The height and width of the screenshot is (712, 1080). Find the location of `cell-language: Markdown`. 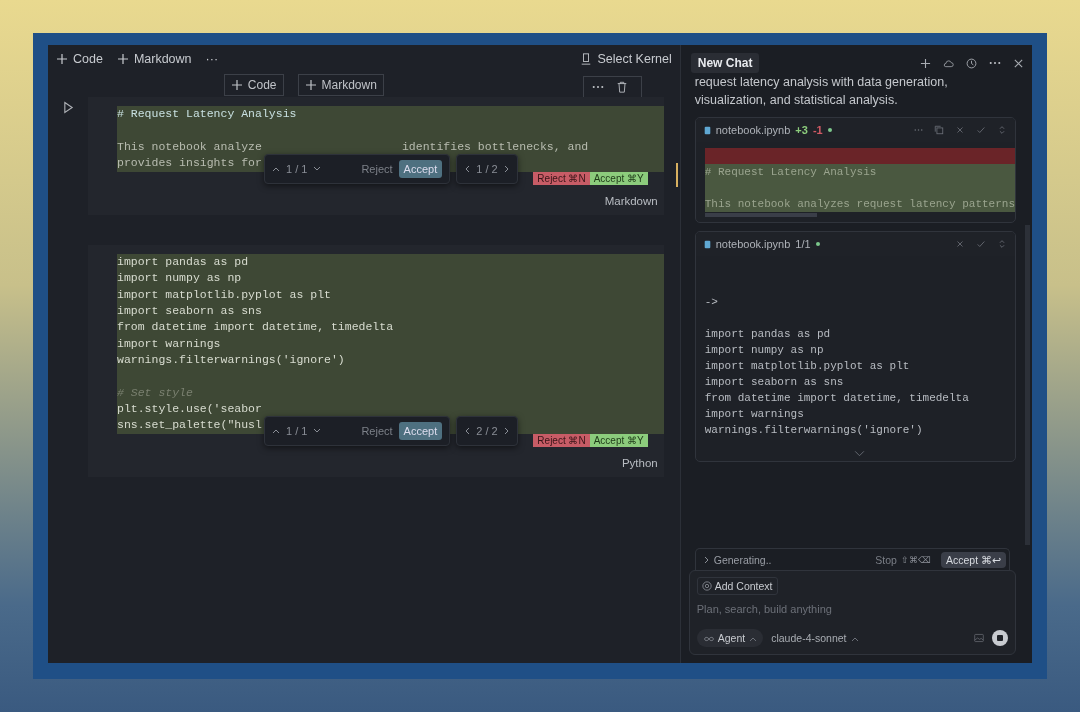

cell-language: Markdown is located at coordinates (630, 201).